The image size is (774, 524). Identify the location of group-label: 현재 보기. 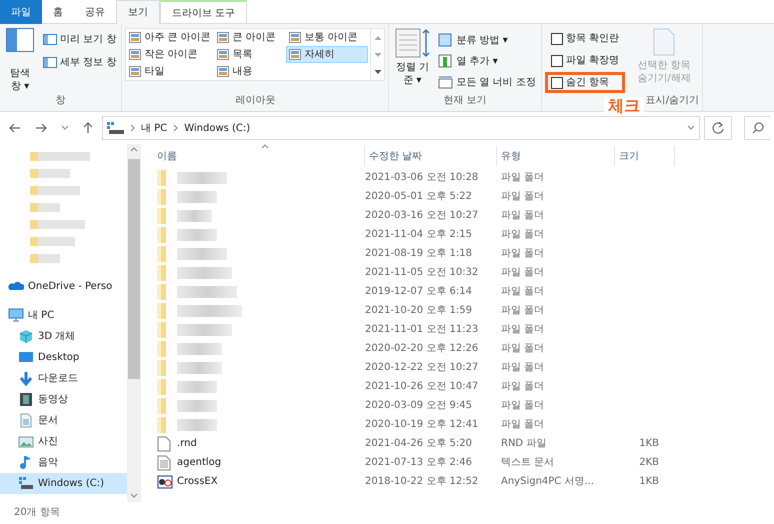
(465, 101).